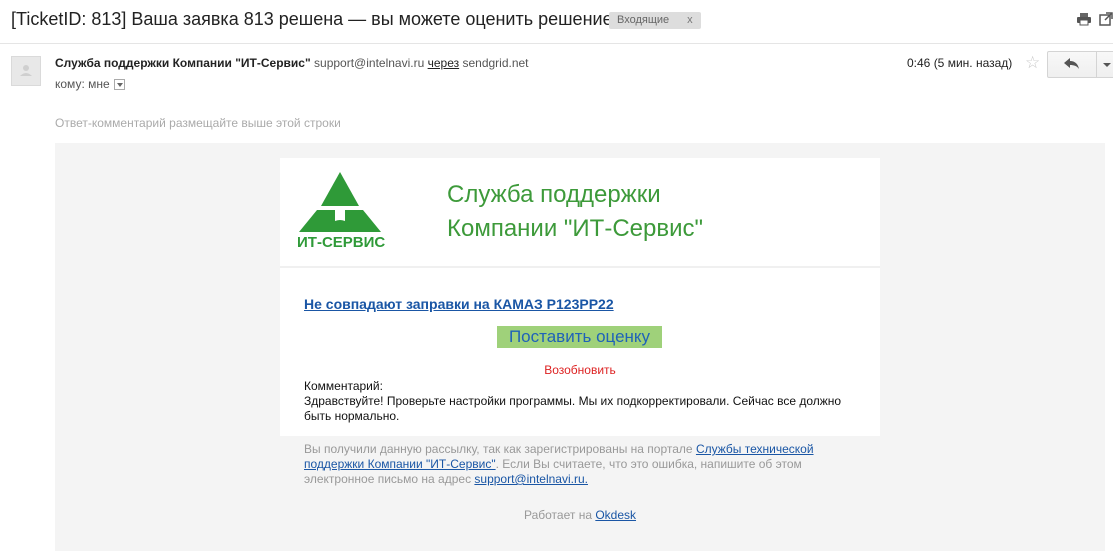 The width and height of the screenshot is (1113, 560). Describe the element at coordinates (82, 84) in the screenshot. I see `recipient-label: кому: мне` at that location.